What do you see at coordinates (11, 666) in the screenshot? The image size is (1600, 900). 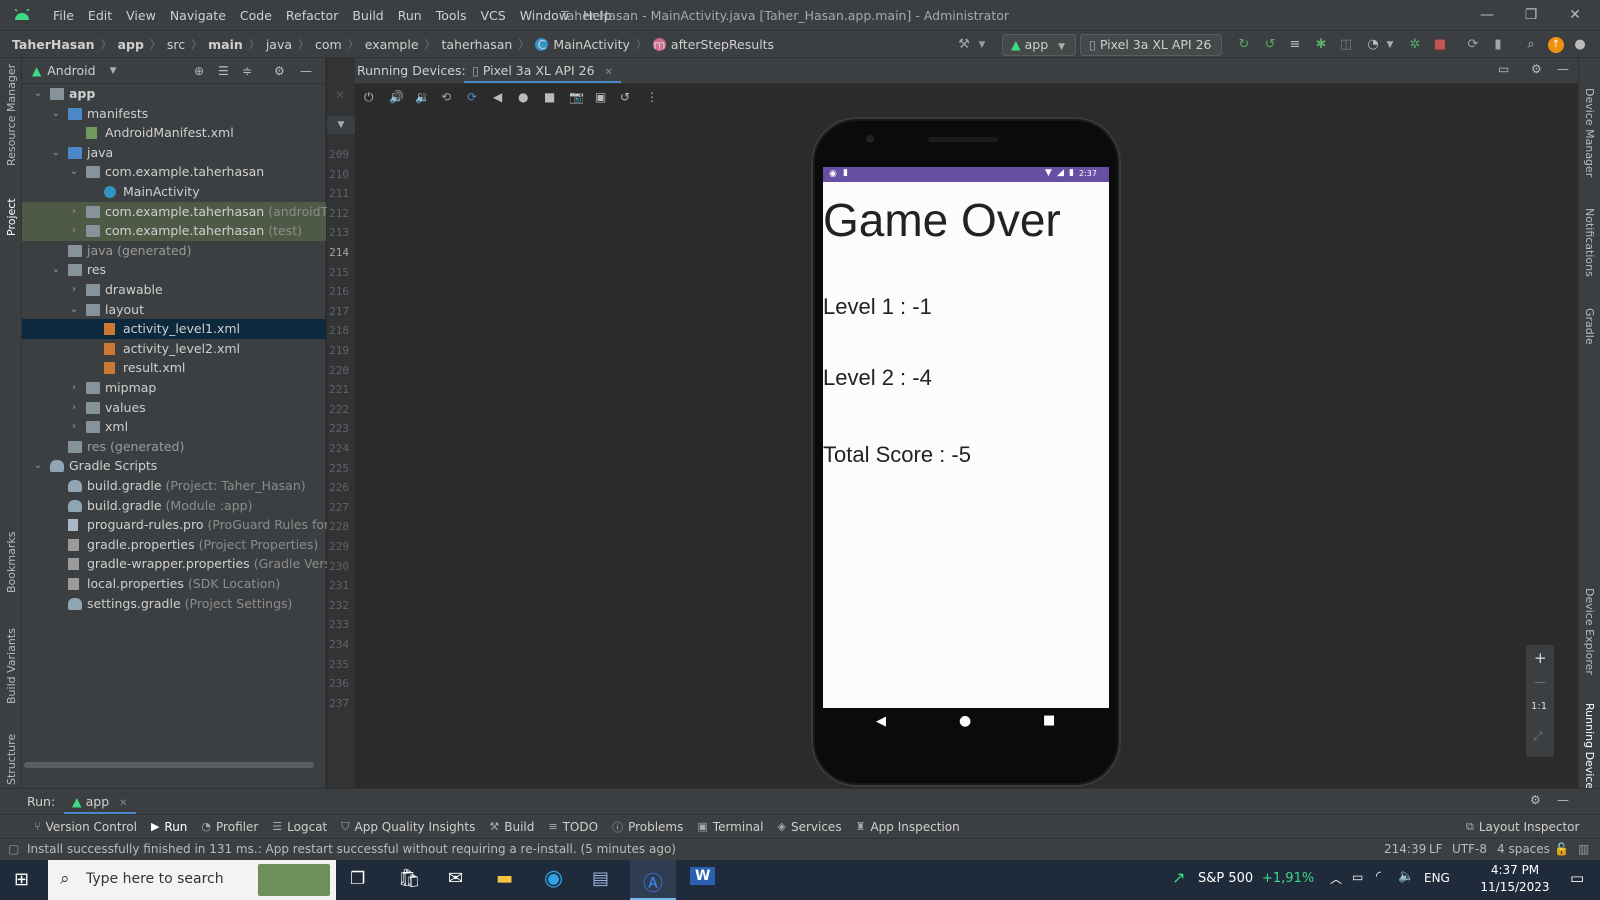 I see `stripe-build-variants: Build Variants` at bounding box center [11, 666].